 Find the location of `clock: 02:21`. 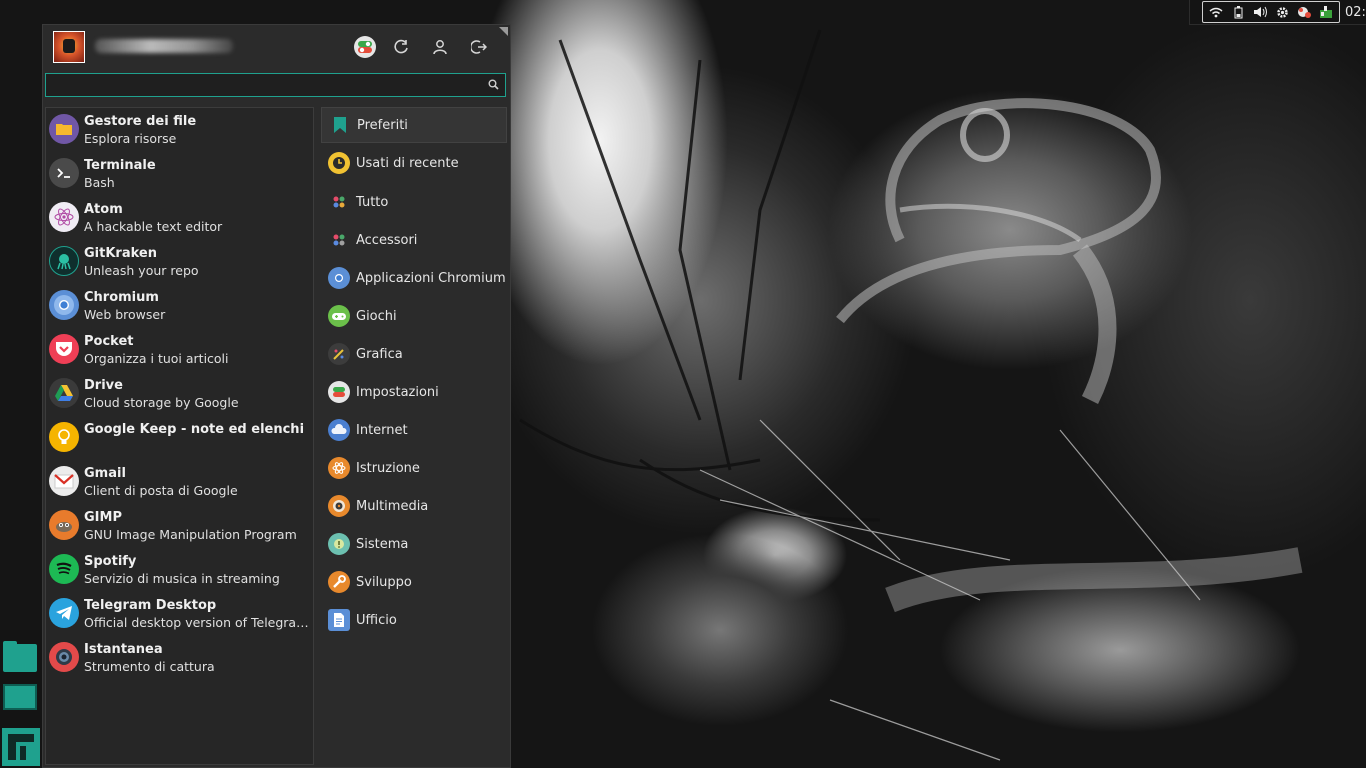

clock: 02:21 is located at coordinates (1355, 12).